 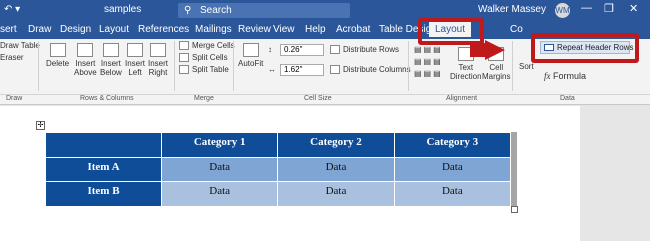 I want to click on tab-draw: Draw, so click(x=39, y=29).